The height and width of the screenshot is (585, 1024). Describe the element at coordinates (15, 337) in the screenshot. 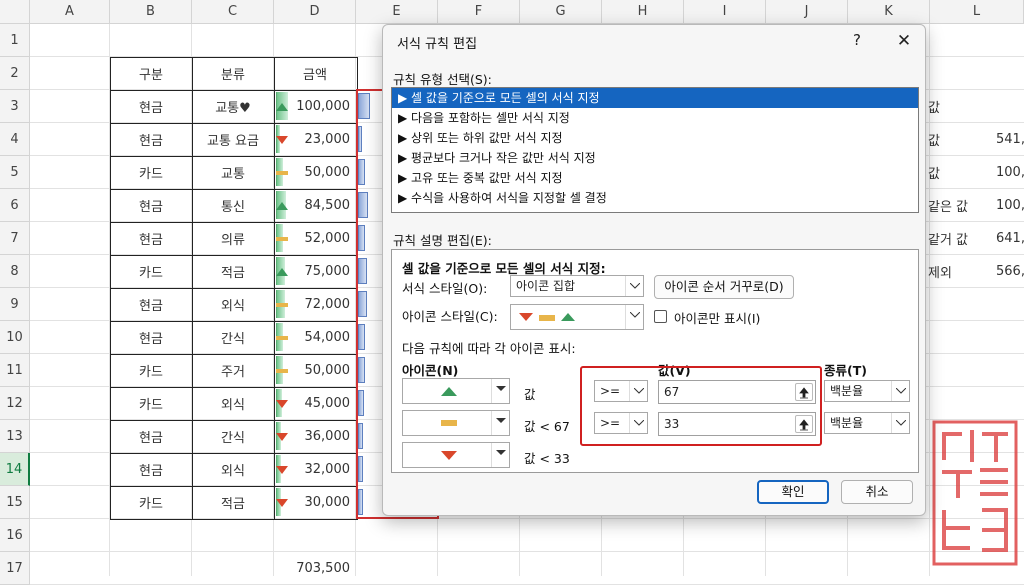

I see `row-header: 10` at that location.